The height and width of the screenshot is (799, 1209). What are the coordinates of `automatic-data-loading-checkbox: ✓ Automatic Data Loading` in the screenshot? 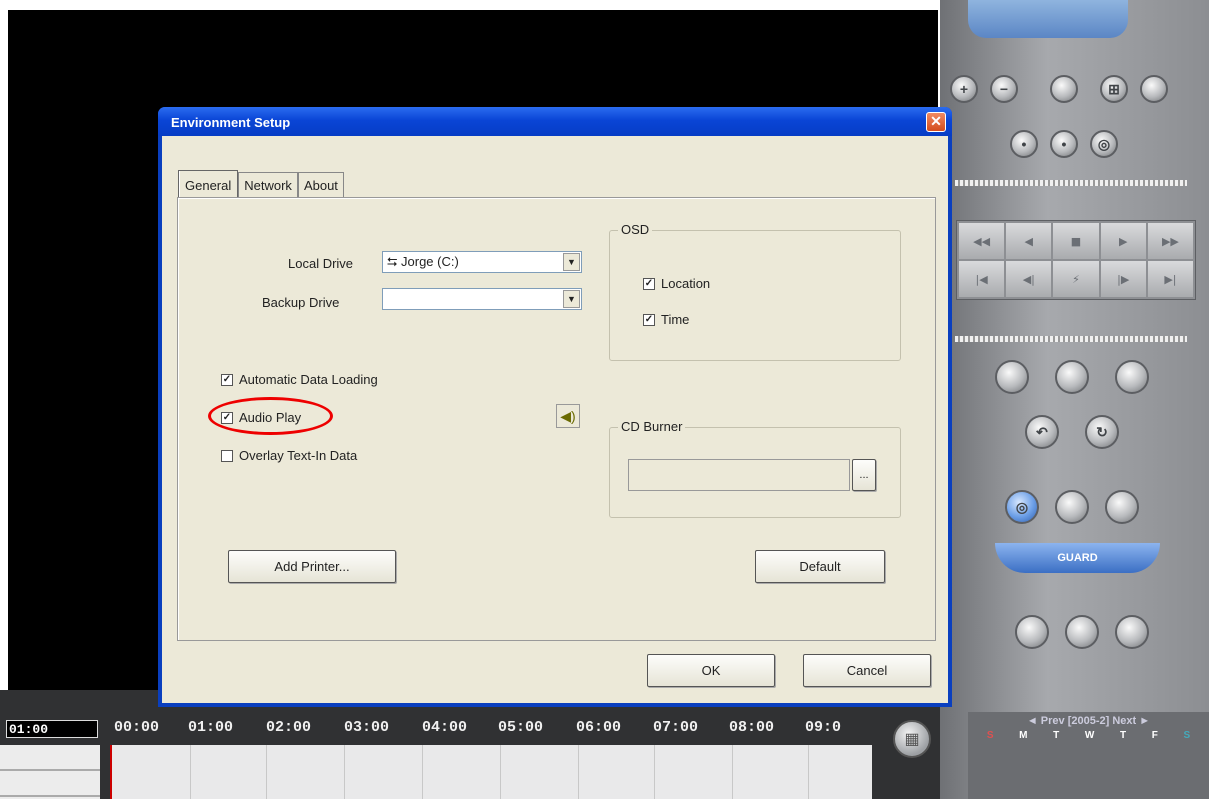 It's located at (299, 379).